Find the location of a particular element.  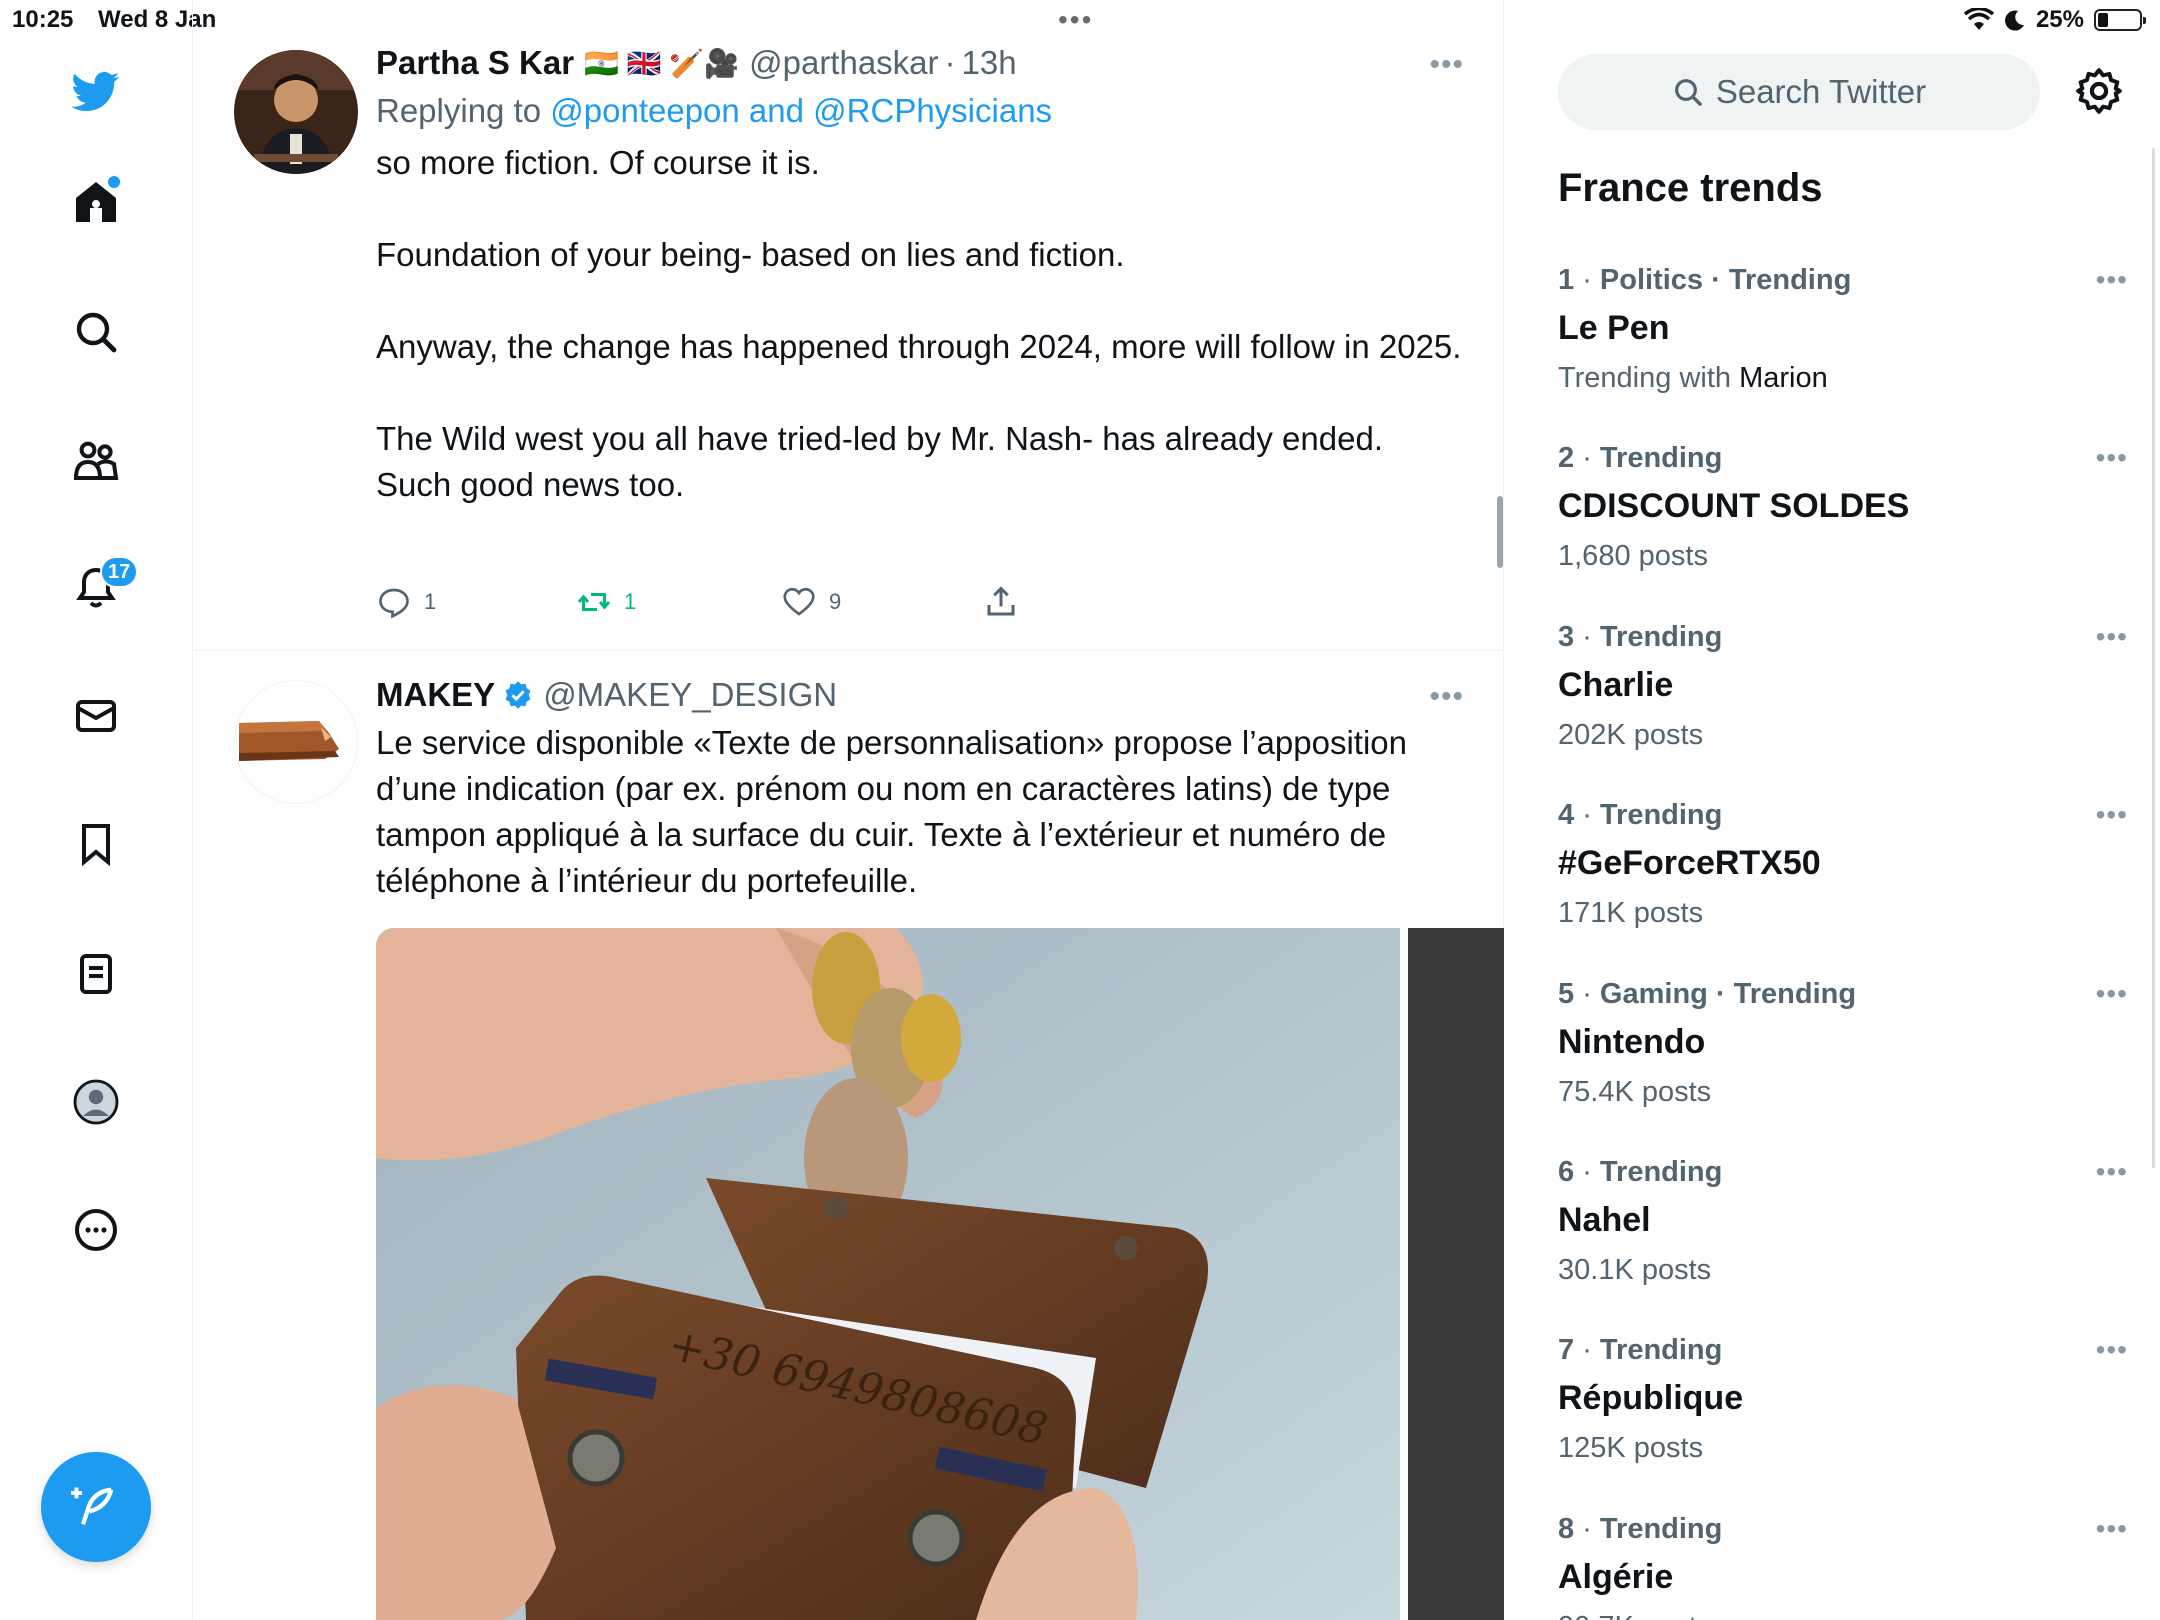

compose-tweet-button is located at coordinates (96, 1507).